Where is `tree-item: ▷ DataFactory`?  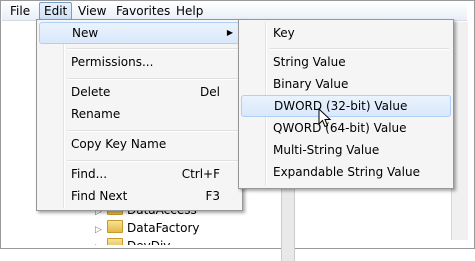 tree-item: ▷ DataFactory is located at coordinates (147, 228).